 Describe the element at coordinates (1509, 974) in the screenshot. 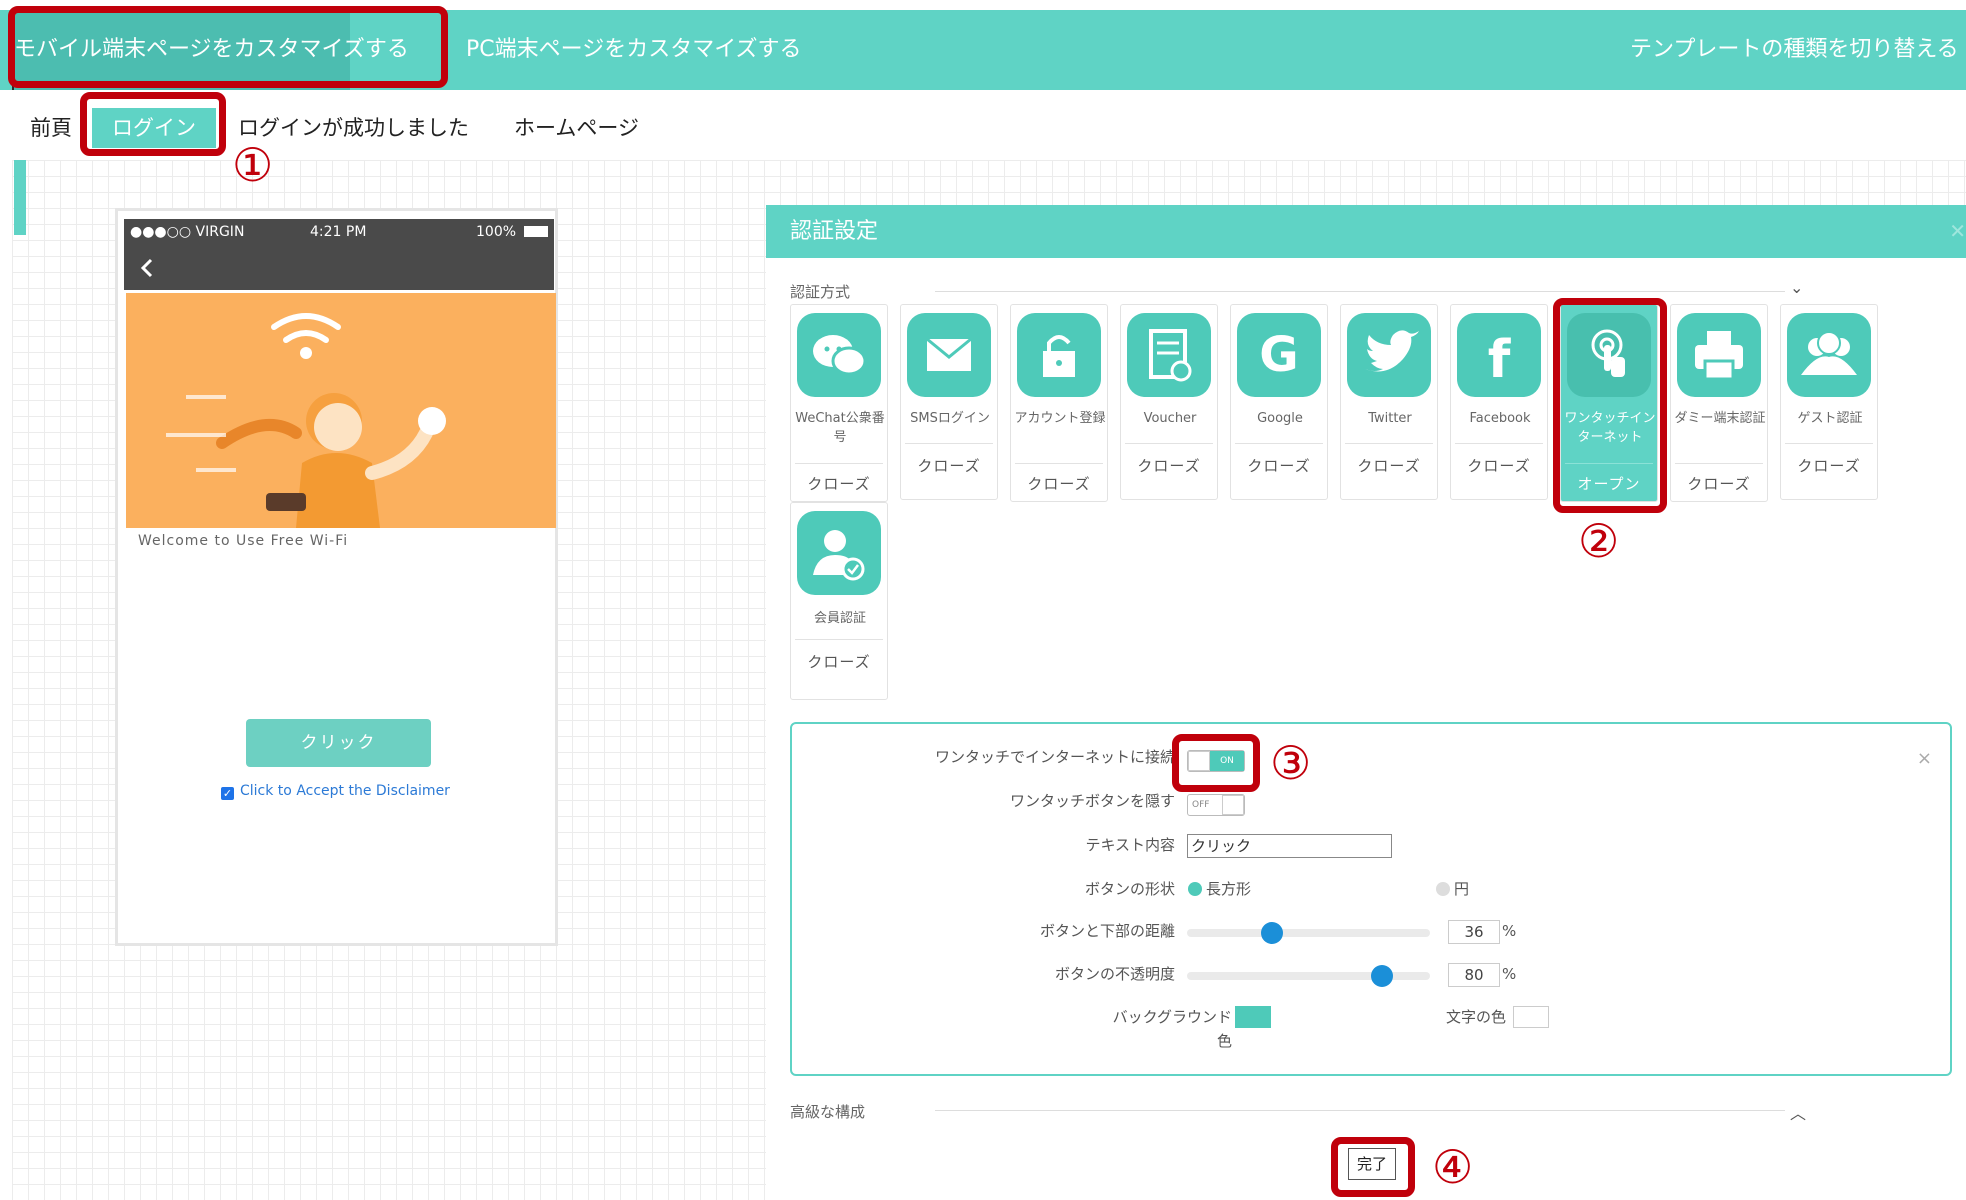

I see `opacity-unit: %` at that location.